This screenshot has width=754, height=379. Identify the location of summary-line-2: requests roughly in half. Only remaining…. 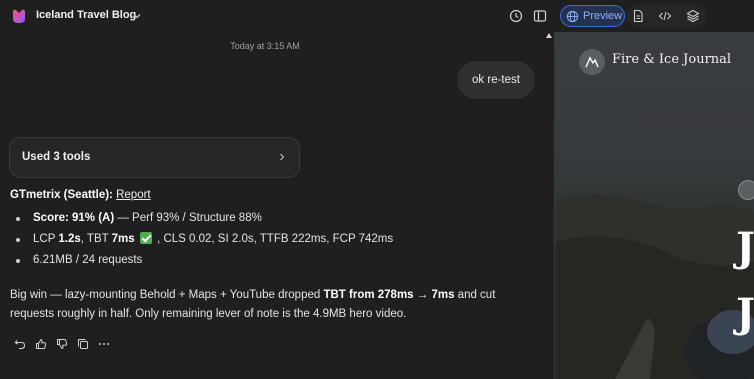
(208, 314).